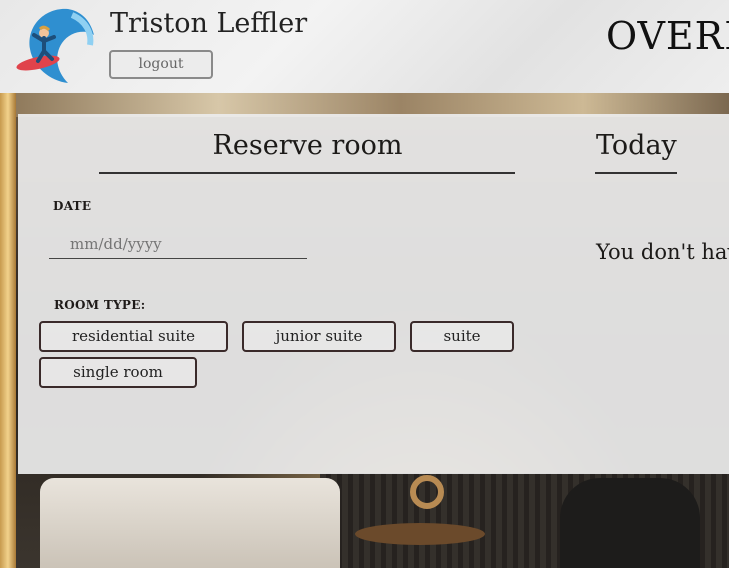 The width and height of the screenshot is (729, 568). What do you see at coordinates (118, 372) in the screenshot?
I see `room-type-single-room-button: single room` at bounding box center [118, 372].